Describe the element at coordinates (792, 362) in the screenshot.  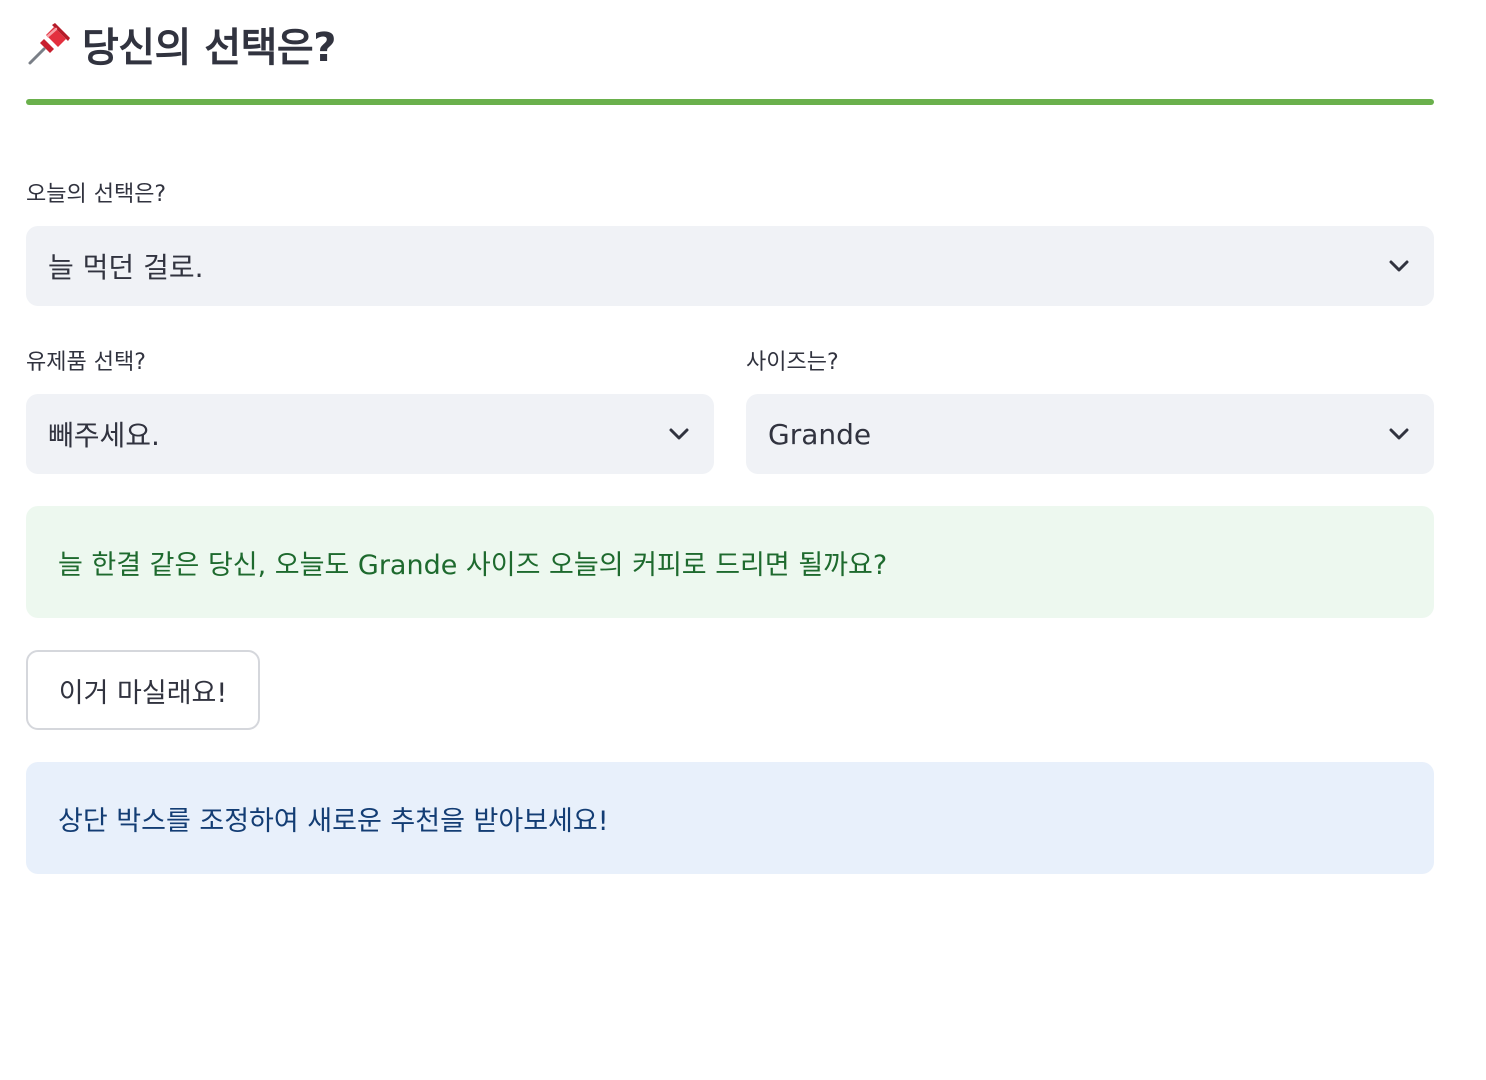
I see `size-select-label: 사이즈는?` at that location.